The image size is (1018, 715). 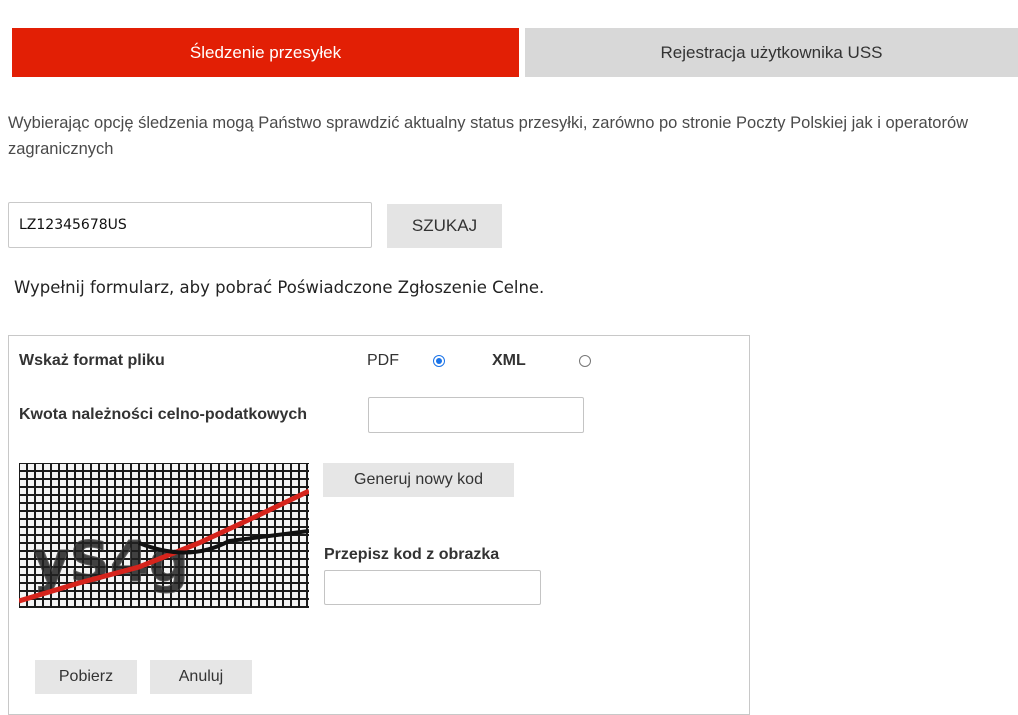 I want to click on download-button: Pobierz, so click(x=86, y=677).